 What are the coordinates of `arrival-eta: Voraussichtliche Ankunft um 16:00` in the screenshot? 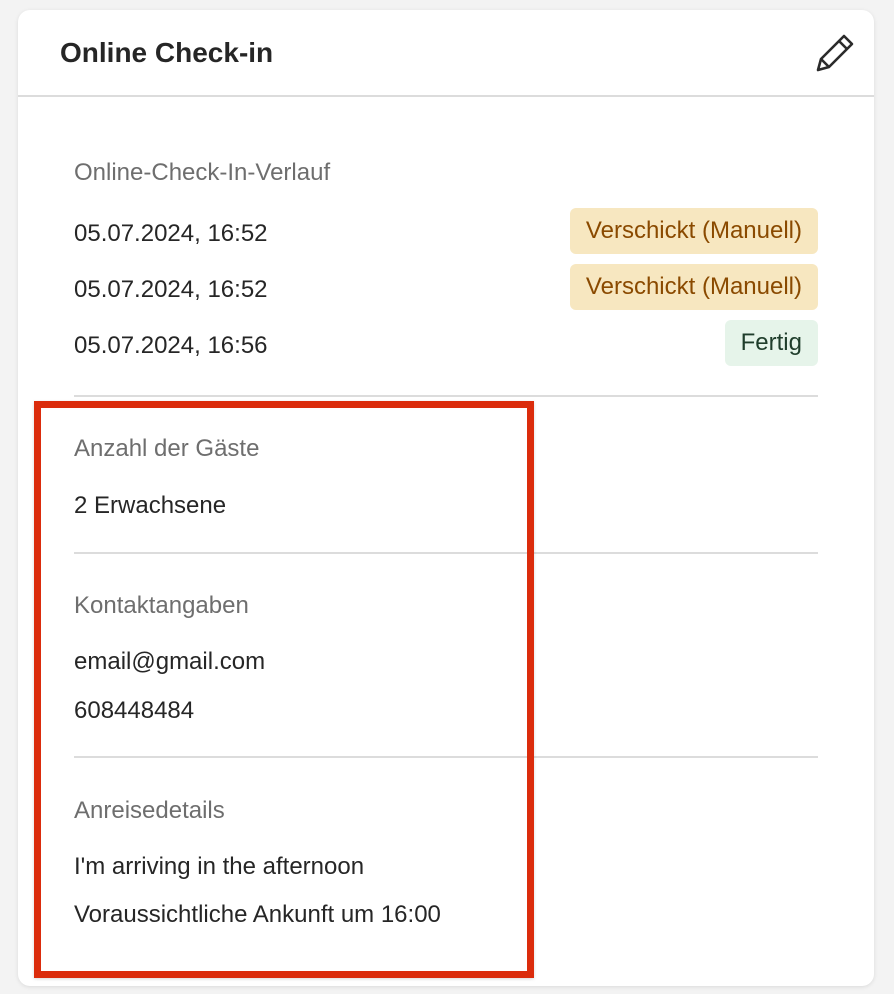 It's located at (257, 914).